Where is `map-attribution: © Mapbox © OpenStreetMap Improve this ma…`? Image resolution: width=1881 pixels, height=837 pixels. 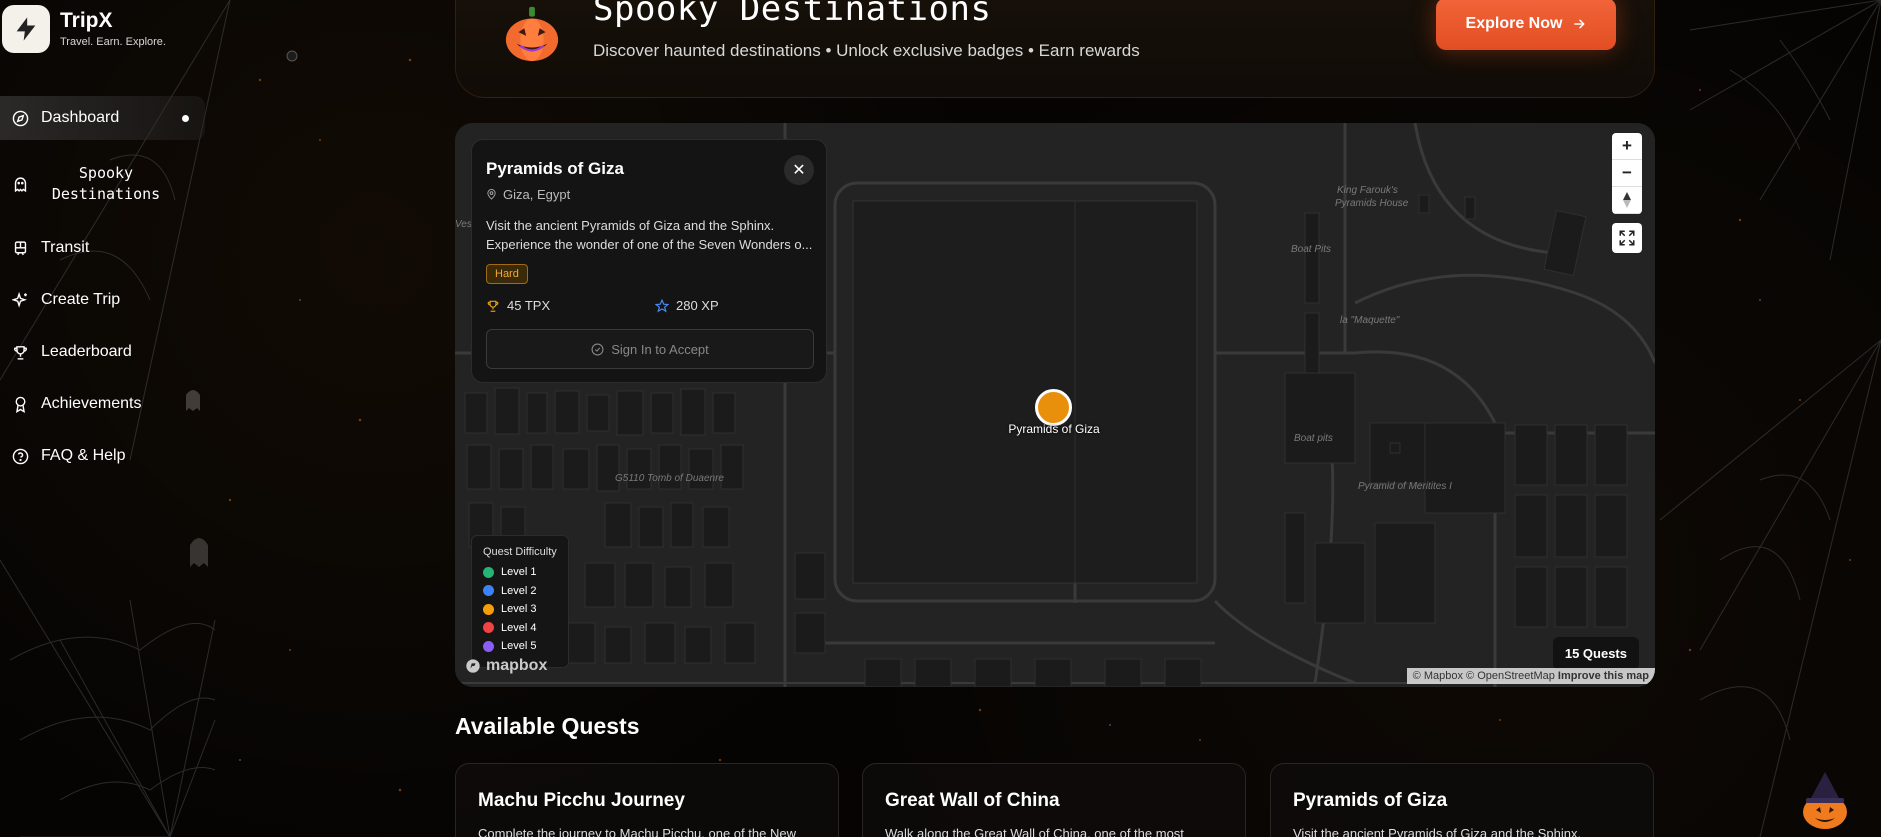
map-attribution: © Mapbox © OpenStreetMap Improve this ma… is located at coordinates (1530, 676).